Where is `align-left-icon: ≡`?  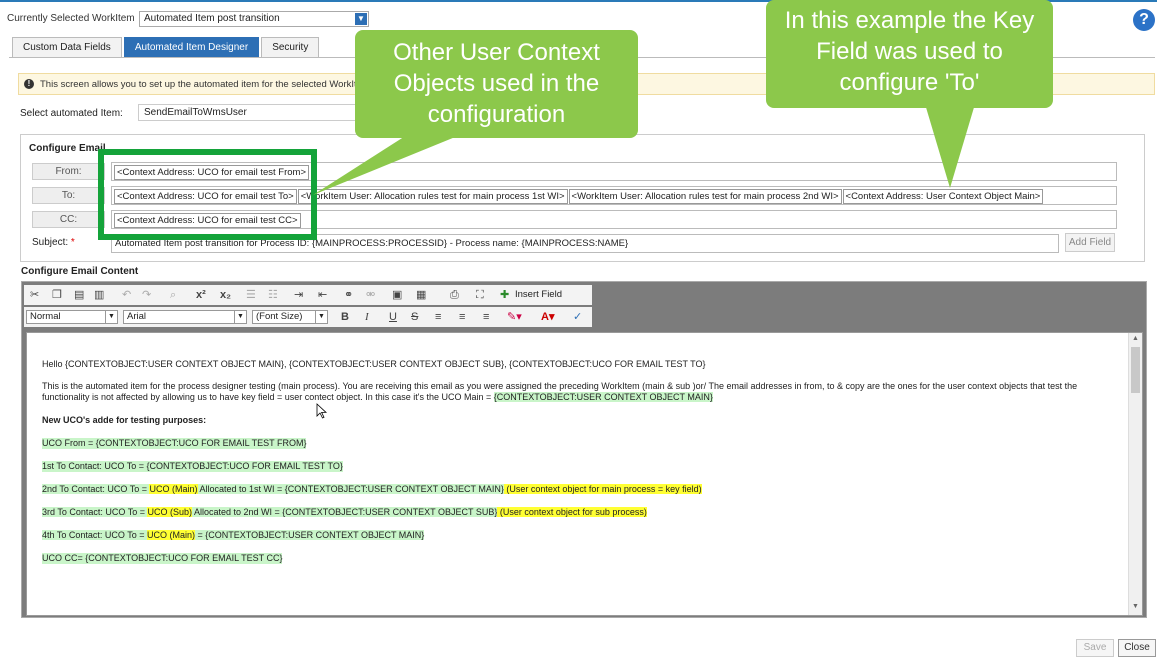
align-left-icon: ≡ is located at coordinates (438, 317).